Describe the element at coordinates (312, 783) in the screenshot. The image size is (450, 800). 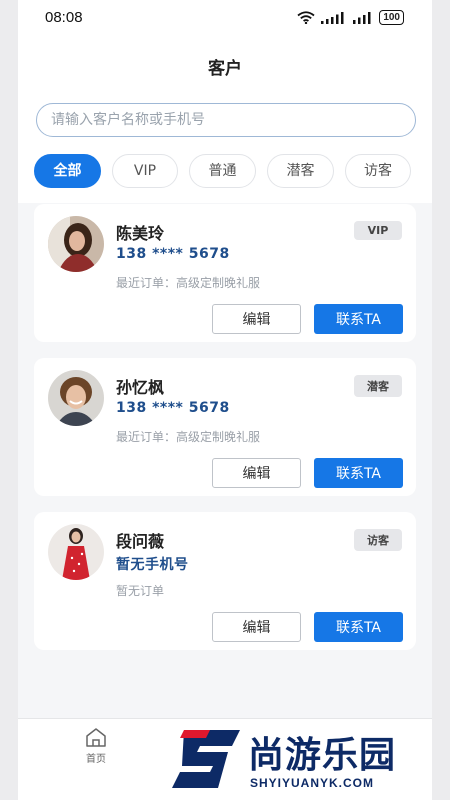
I see `watermark-url: SHYIYUANYK.COM` at that location.